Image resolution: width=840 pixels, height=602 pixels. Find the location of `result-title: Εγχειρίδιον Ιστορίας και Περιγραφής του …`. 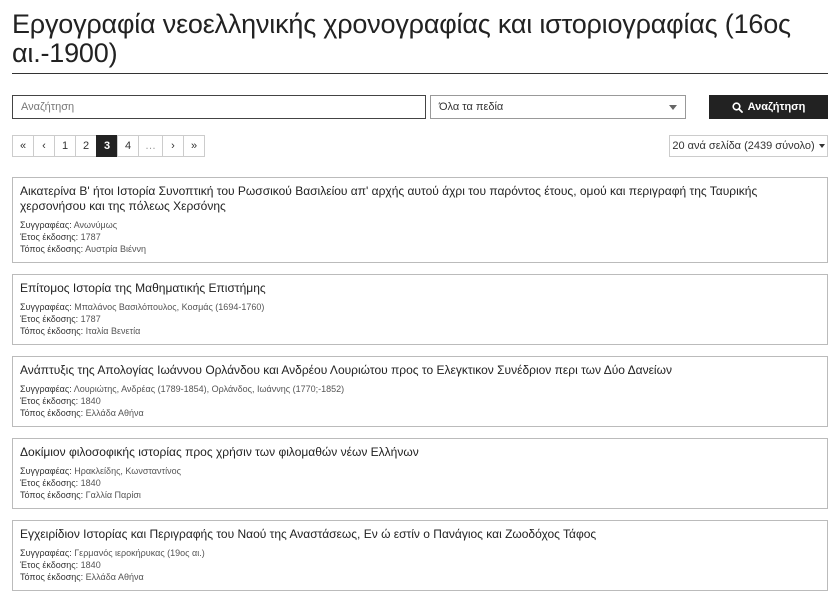

result-title: Εγχειρίδιον Ιστορίας και Περιγραφής του … is located at coordinates (420, 534).